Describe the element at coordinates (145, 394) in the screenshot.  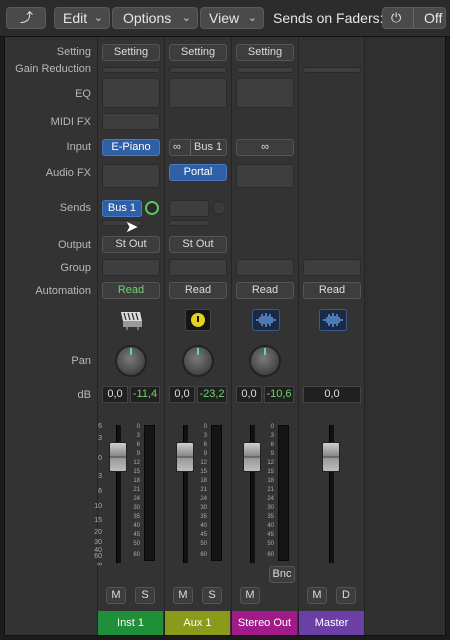
I see `peak-level-value: -11,4` at that location.